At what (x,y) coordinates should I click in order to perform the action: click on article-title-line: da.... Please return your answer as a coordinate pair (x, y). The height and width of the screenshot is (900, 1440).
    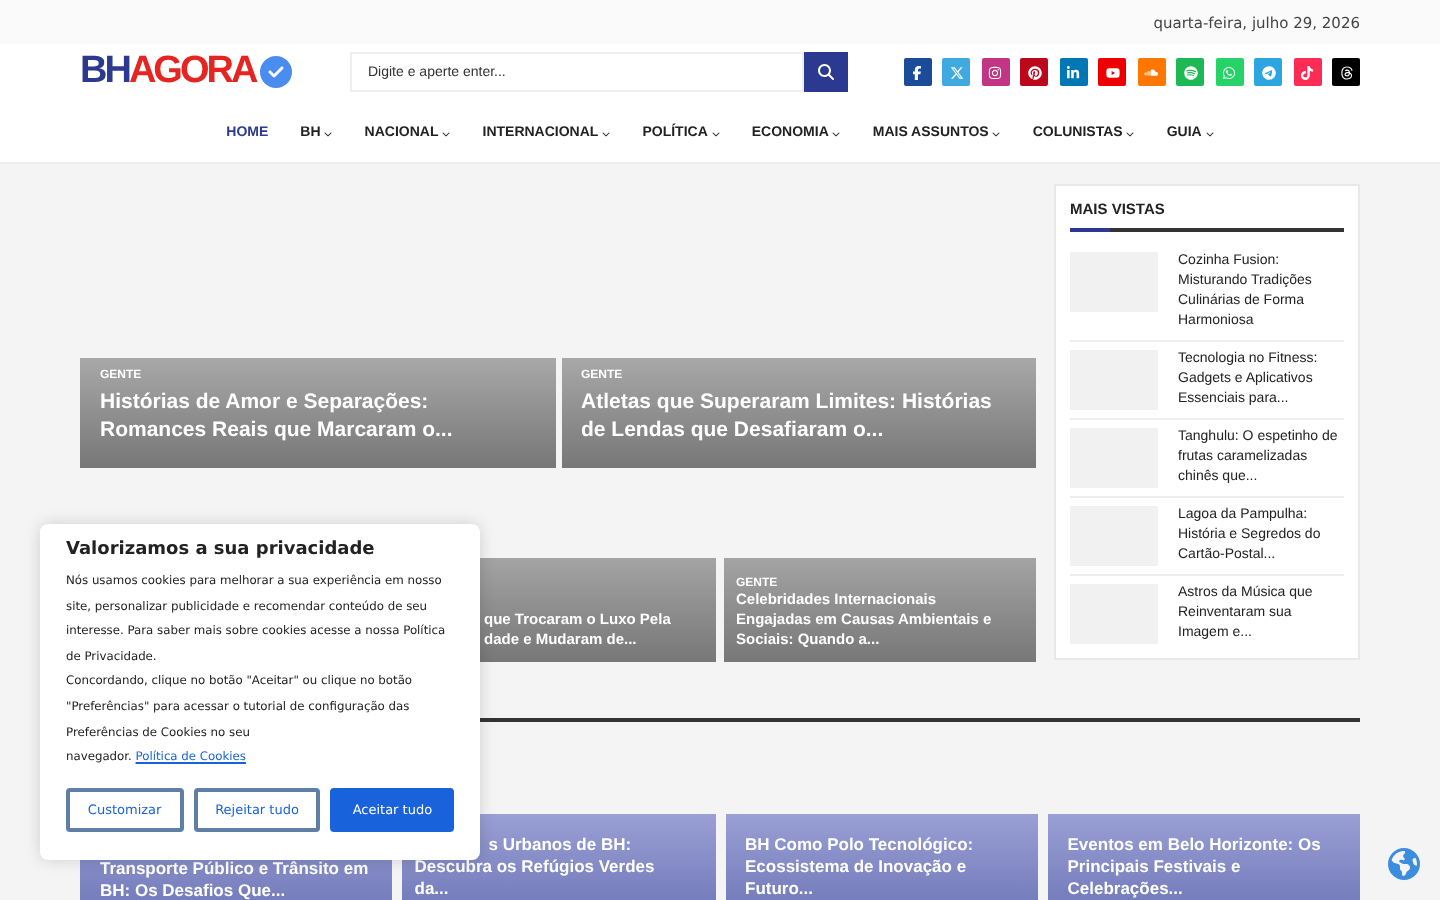
    Looking at the image, I should click on (432, 888).